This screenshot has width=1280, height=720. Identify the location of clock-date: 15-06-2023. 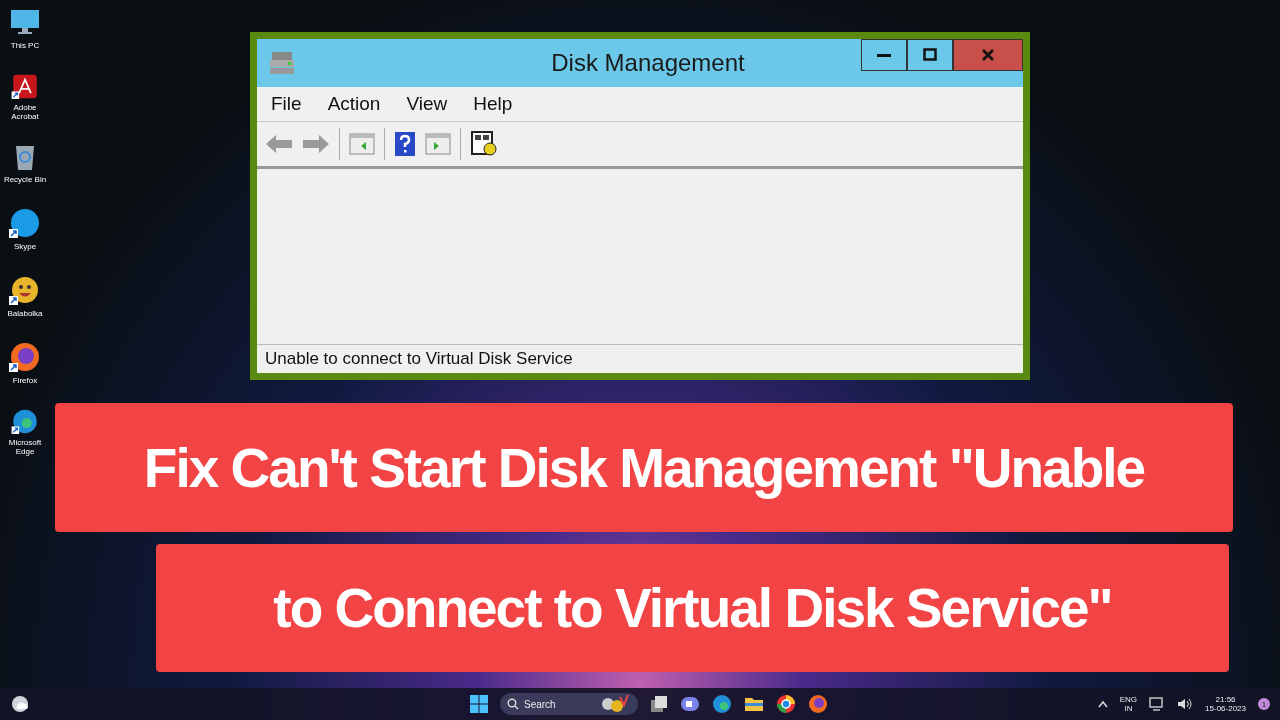
(1225, 708).